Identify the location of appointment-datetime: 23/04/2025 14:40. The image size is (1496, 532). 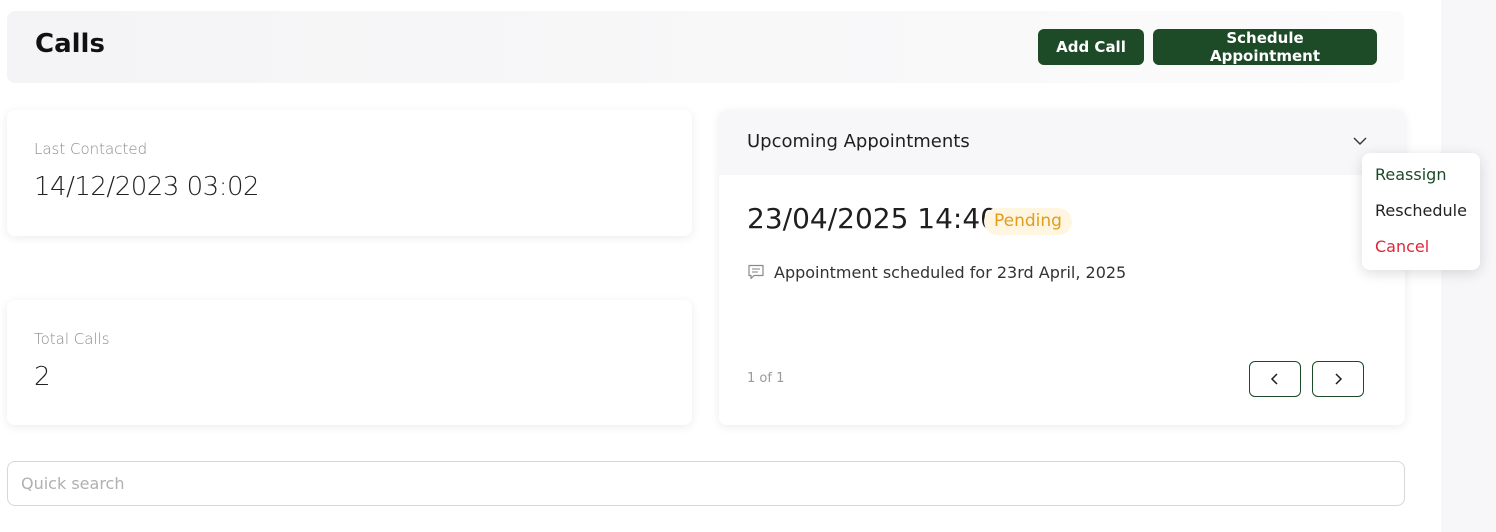
(872, 218).